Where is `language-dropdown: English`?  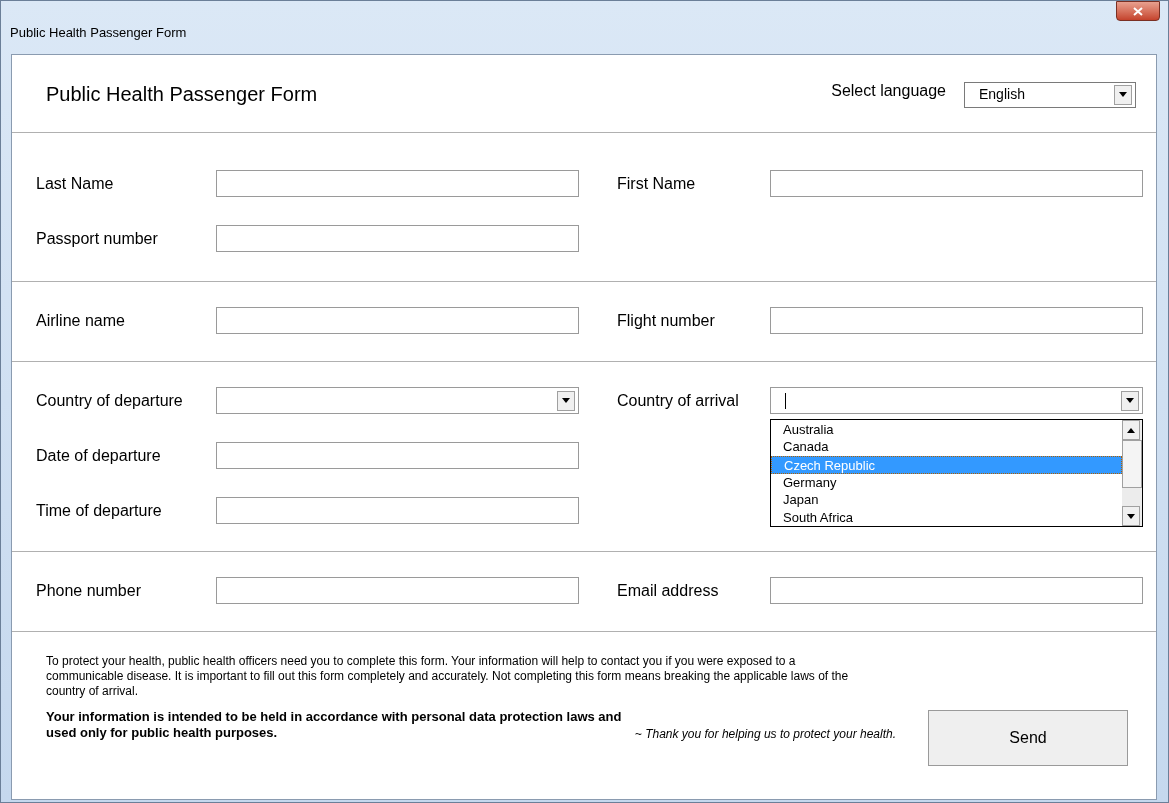 language-dropdown: English is located at coordinates (1050, 94).